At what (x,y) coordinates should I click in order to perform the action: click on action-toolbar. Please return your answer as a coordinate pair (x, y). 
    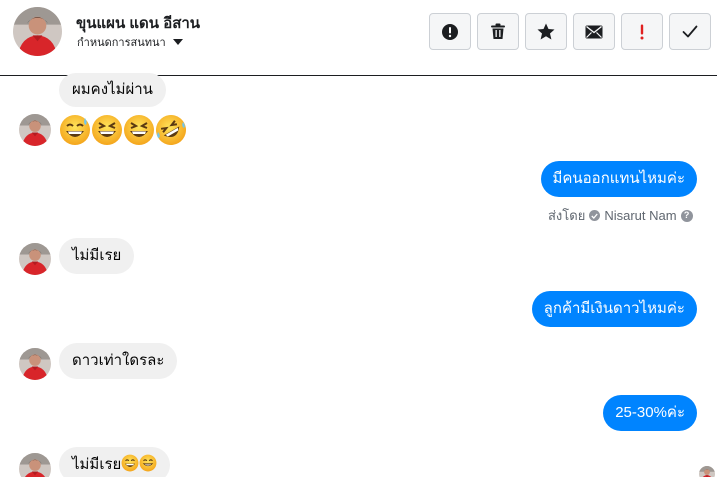
    Looking at the image, I should click on (570, 31).